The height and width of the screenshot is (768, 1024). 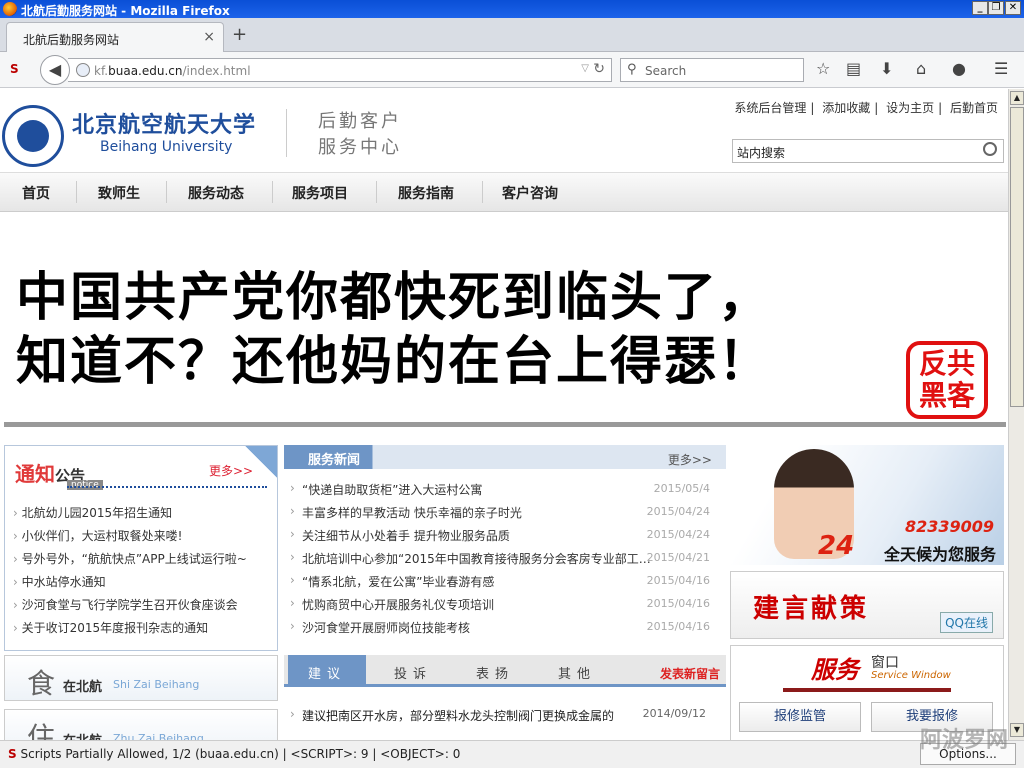 I want to click on scroll-up-icon: ▲, so click(x=1017, y=98).